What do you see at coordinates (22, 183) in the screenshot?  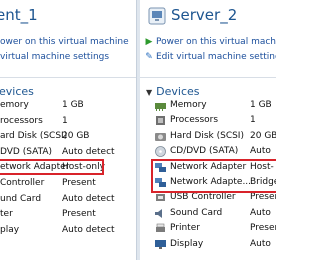 I see `device-name: Controller` at bounding box center [22, 183].